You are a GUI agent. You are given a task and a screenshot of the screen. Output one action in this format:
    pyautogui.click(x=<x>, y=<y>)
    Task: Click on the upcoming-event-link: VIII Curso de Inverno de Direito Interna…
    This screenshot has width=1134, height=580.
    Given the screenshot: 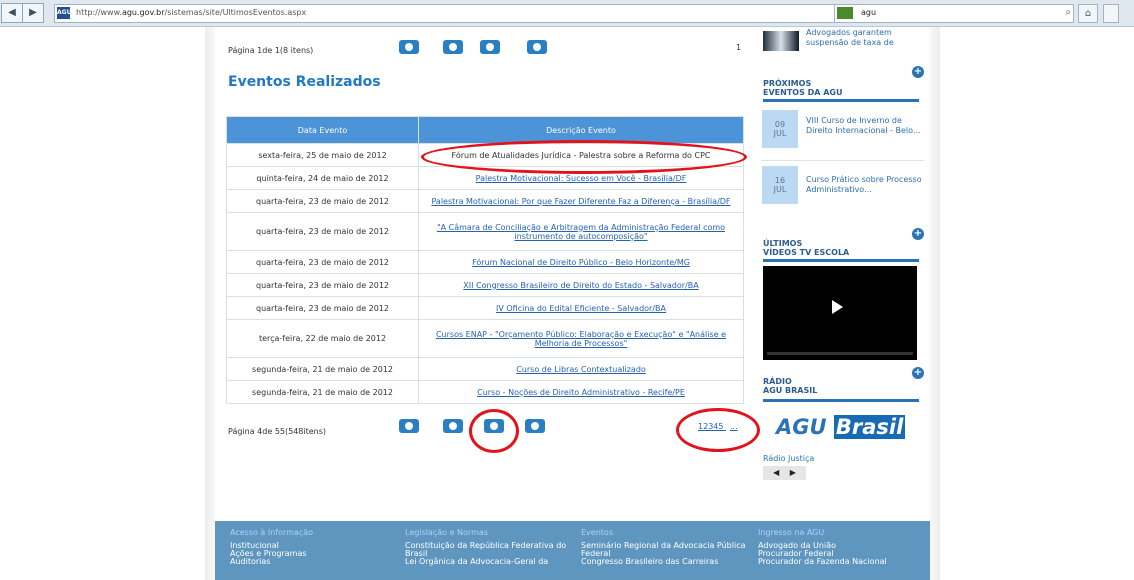 What is the action you would take?
    pyautogui.click(x=865, y=126)
    